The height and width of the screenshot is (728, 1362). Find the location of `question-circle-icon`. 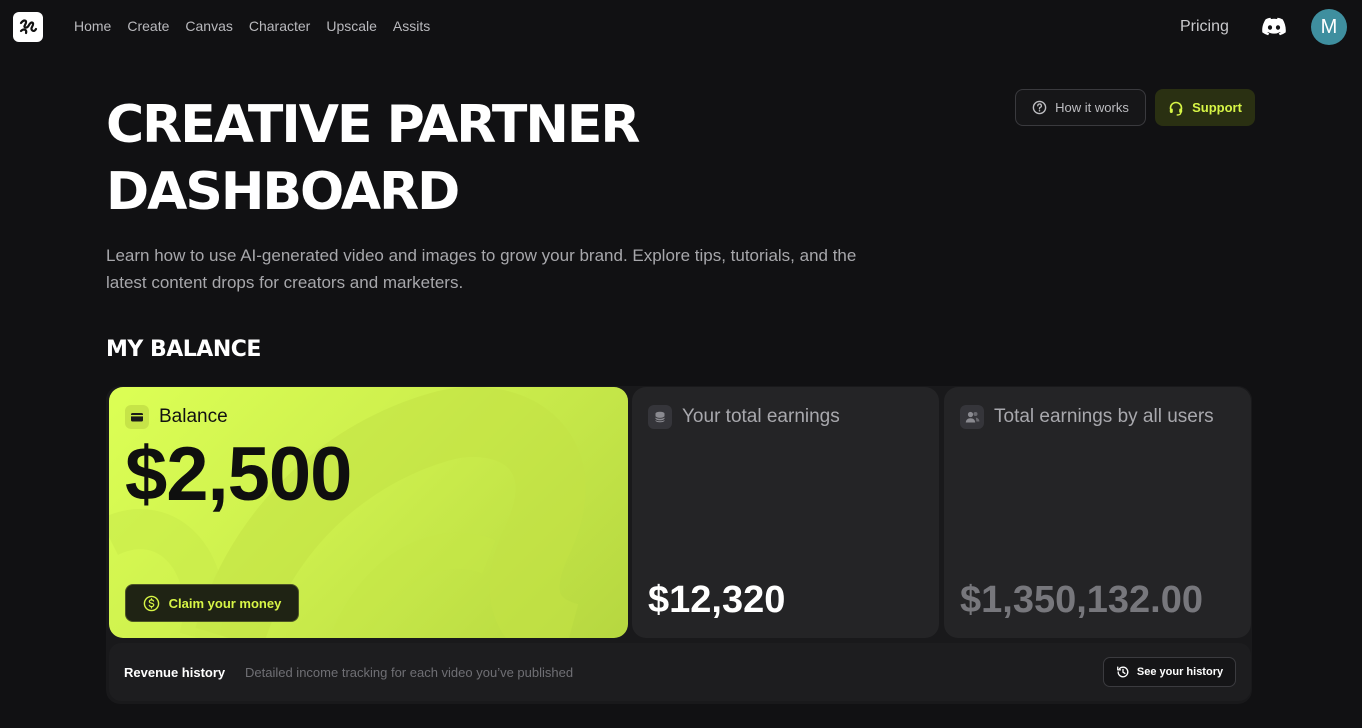

question-circle-icon is located at coordinates (1039, 107).